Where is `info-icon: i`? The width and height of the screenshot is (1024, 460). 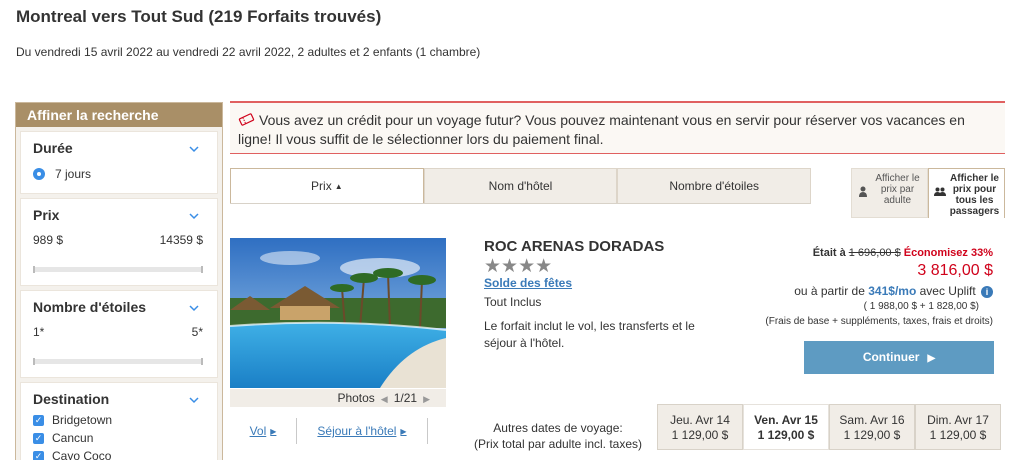 info-icon: i is located at coordinates (987, 292).